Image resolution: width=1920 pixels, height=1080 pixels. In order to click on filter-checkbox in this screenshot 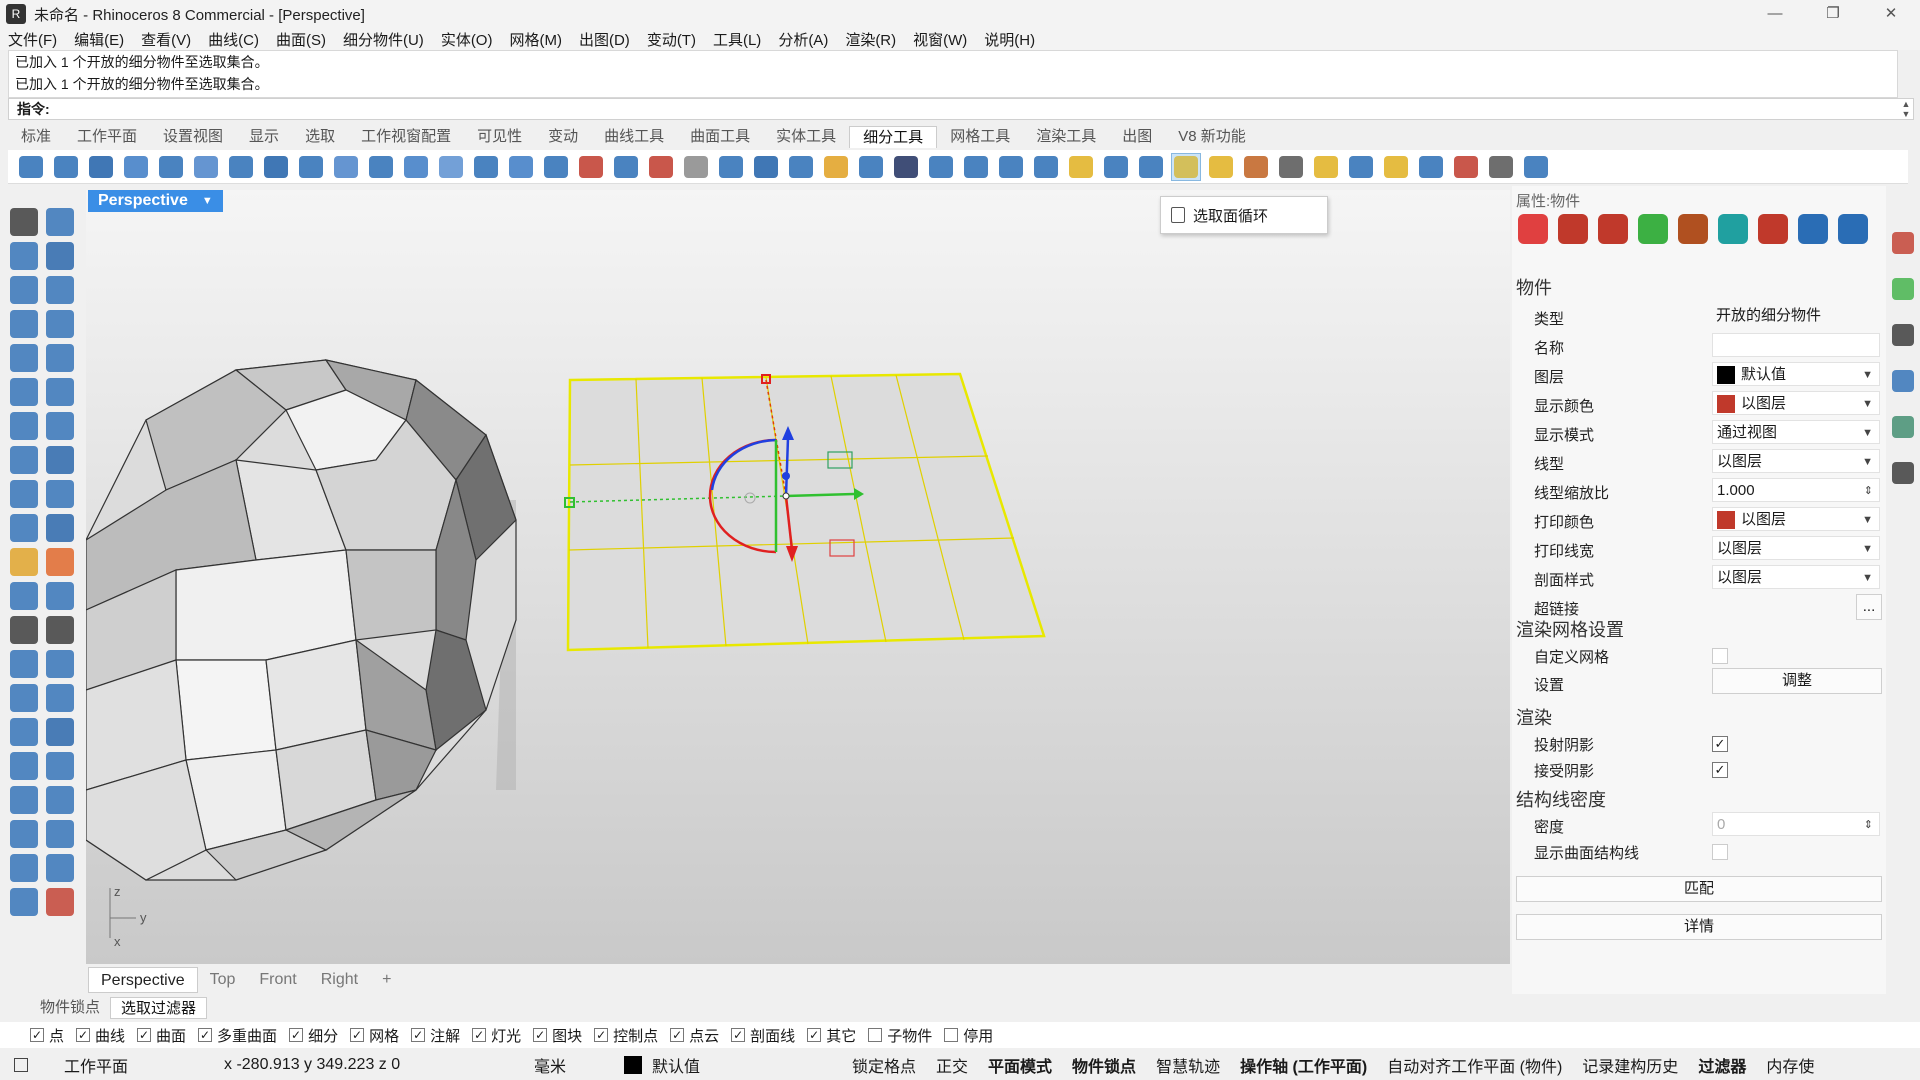, I will do `click(875, 1035)`.